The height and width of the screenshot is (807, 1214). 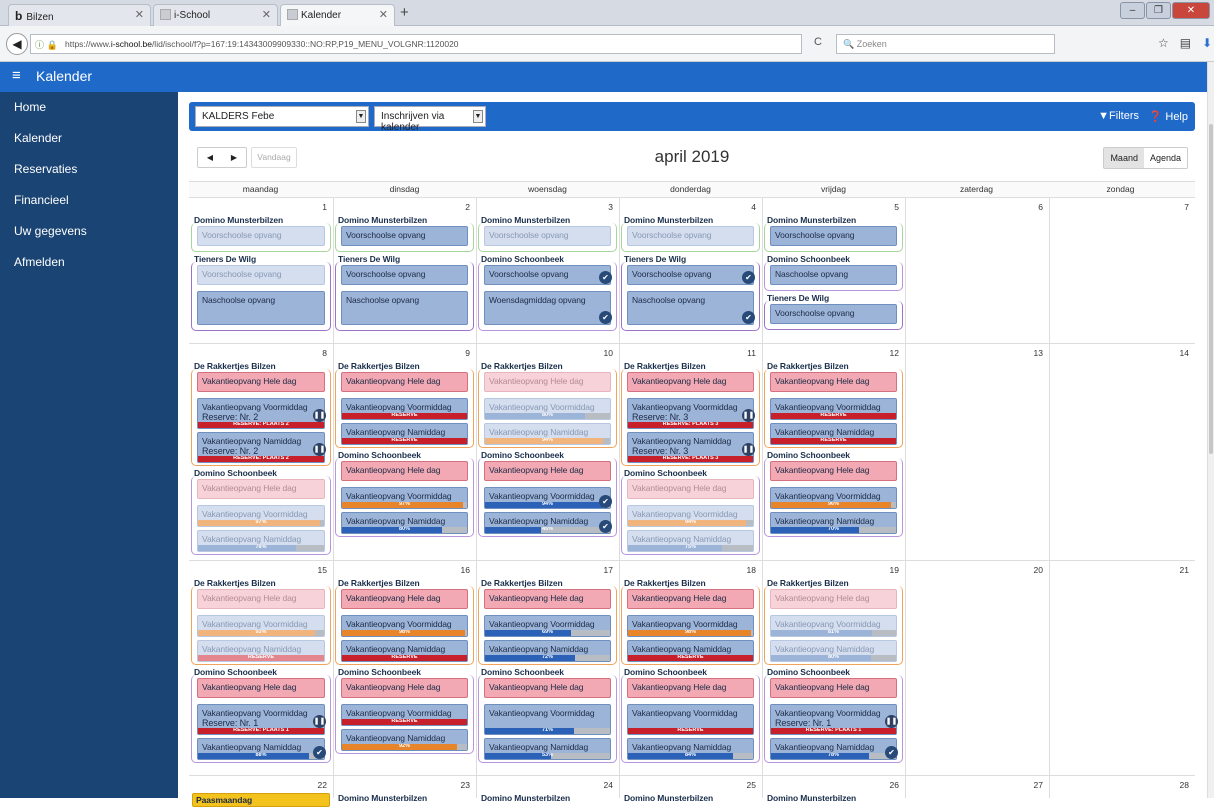 What do you see at coordinates (945, 44) in the screenshot?
I see `search-input: 🔍 Zoeken` at bounding box center [945, 44].